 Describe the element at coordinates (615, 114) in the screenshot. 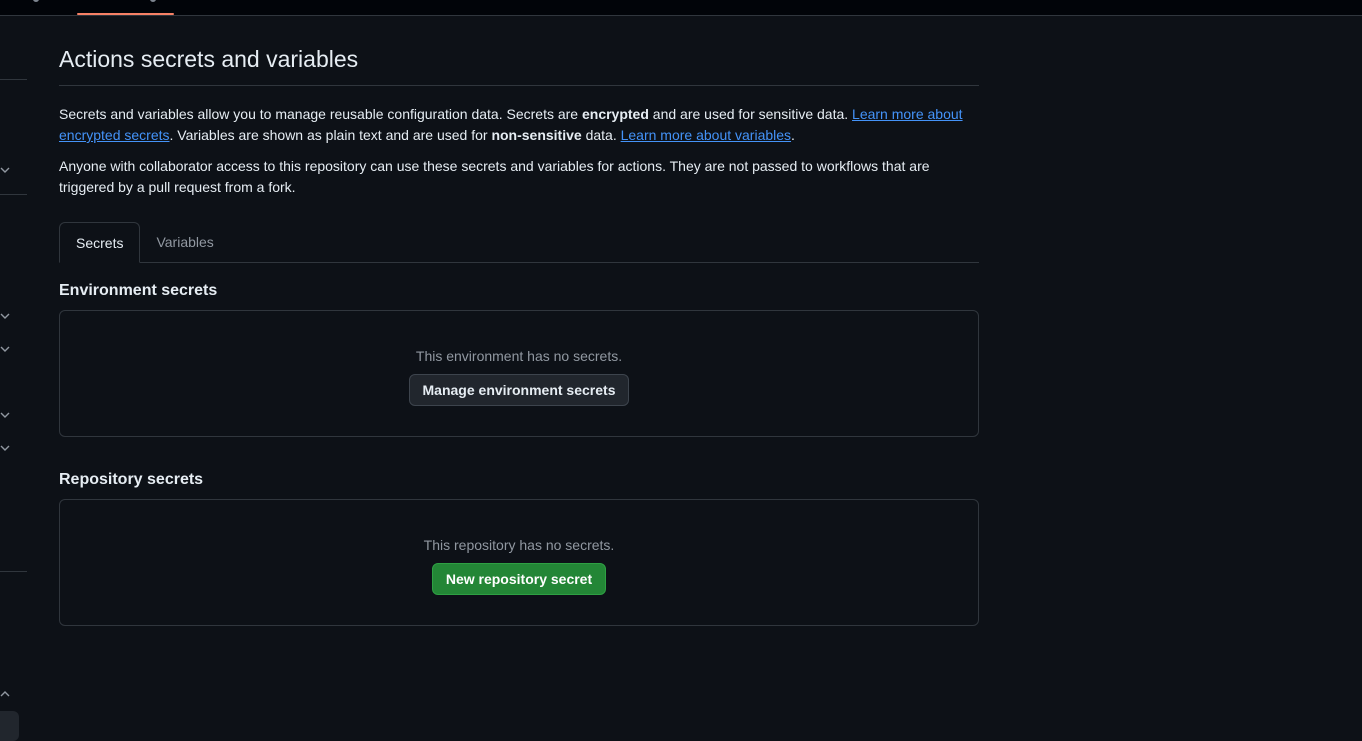

I see `intro-bold-encrypted: encrypted` at that location.